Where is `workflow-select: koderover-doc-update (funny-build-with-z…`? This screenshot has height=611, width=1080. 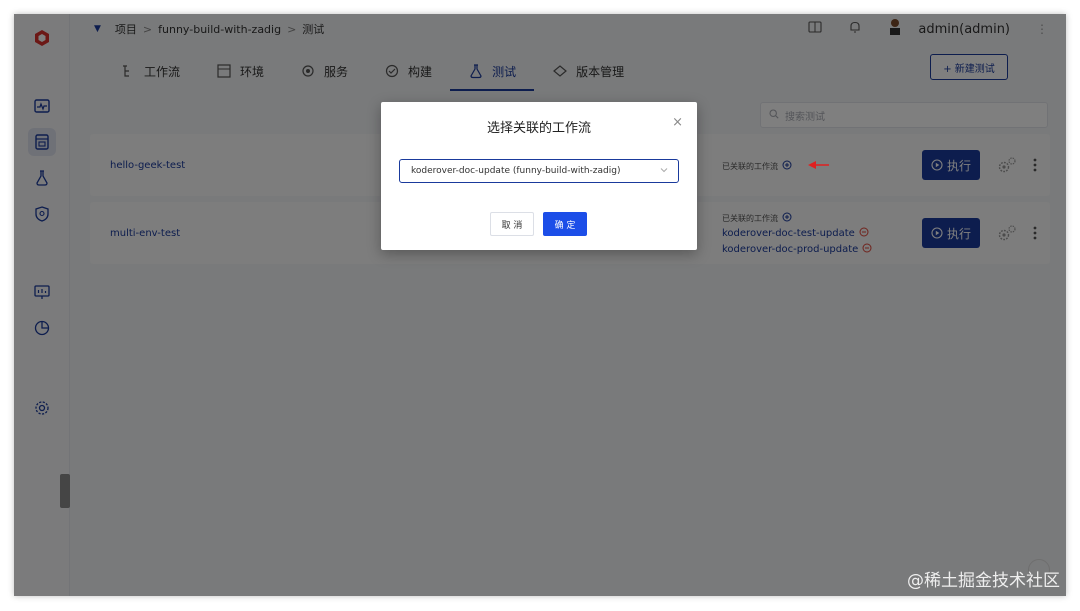
workflow-select: koderover-doc-update (funny-build-with-z… is located at coordinates (539, 171).